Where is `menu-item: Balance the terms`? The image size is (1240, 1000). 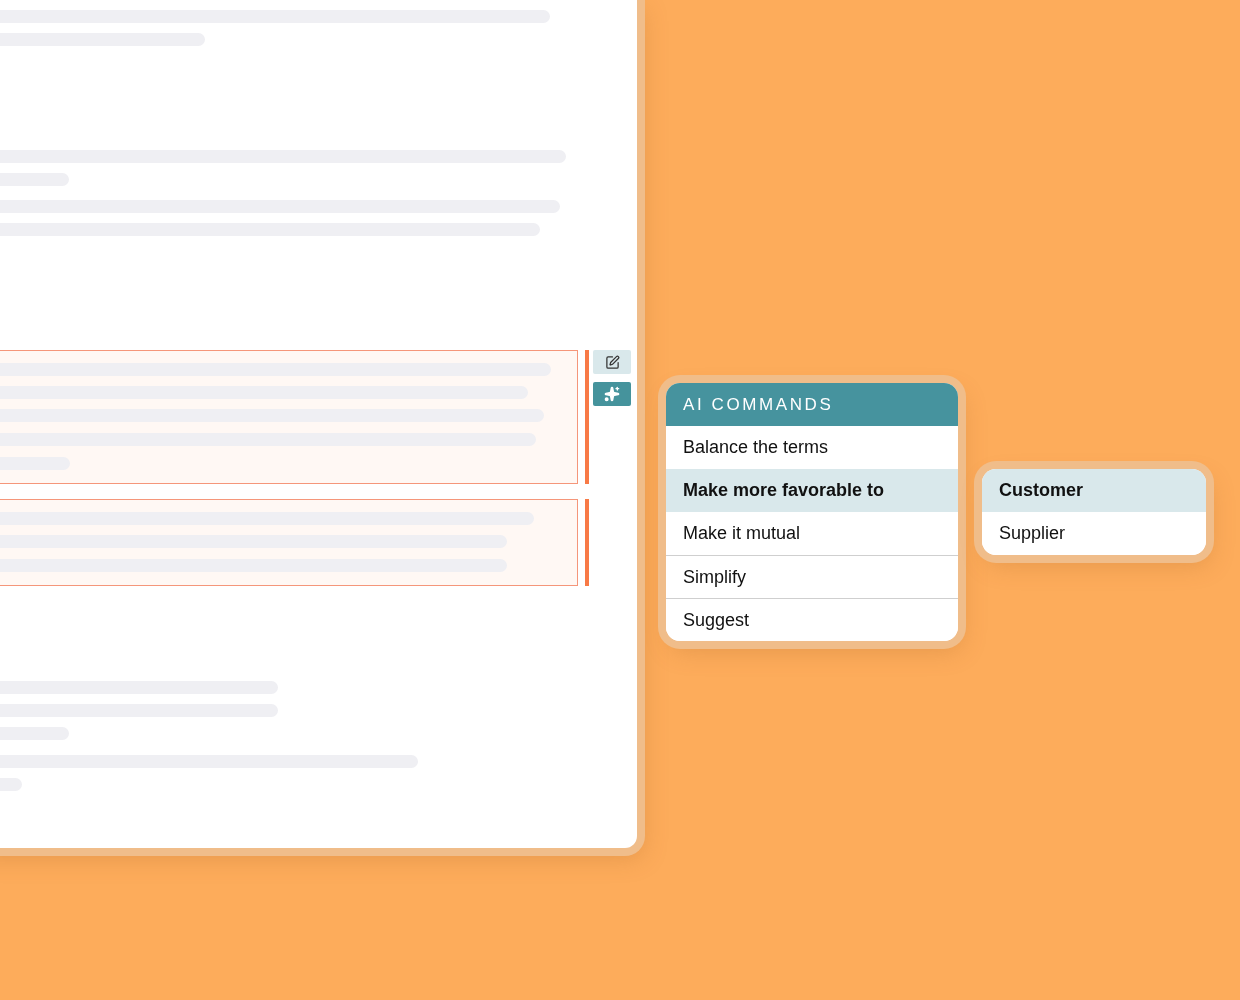
menu-item: Balance the terms is located at coordinates (812, 447).